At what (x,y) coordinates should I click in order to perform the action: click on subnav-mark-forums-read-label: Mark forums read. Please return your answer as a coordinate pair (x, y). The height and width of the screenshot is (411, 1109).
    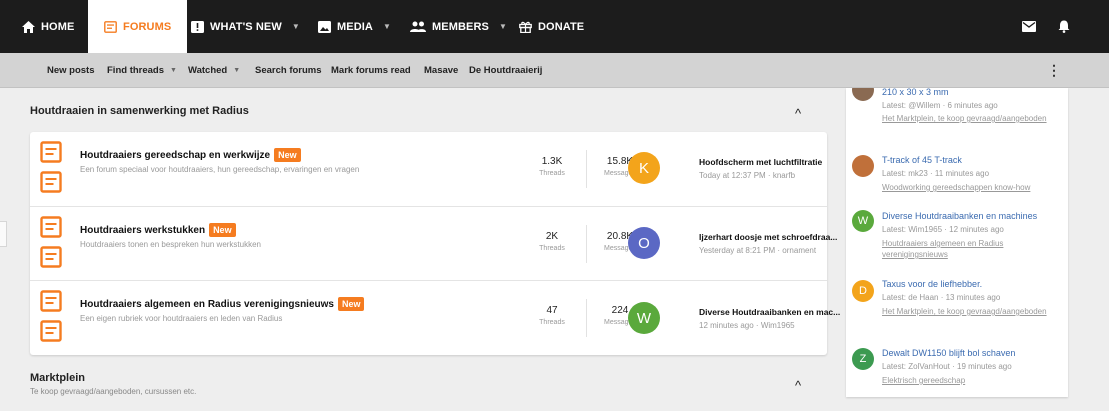
    Looking at the image, I should click on (371, 70).